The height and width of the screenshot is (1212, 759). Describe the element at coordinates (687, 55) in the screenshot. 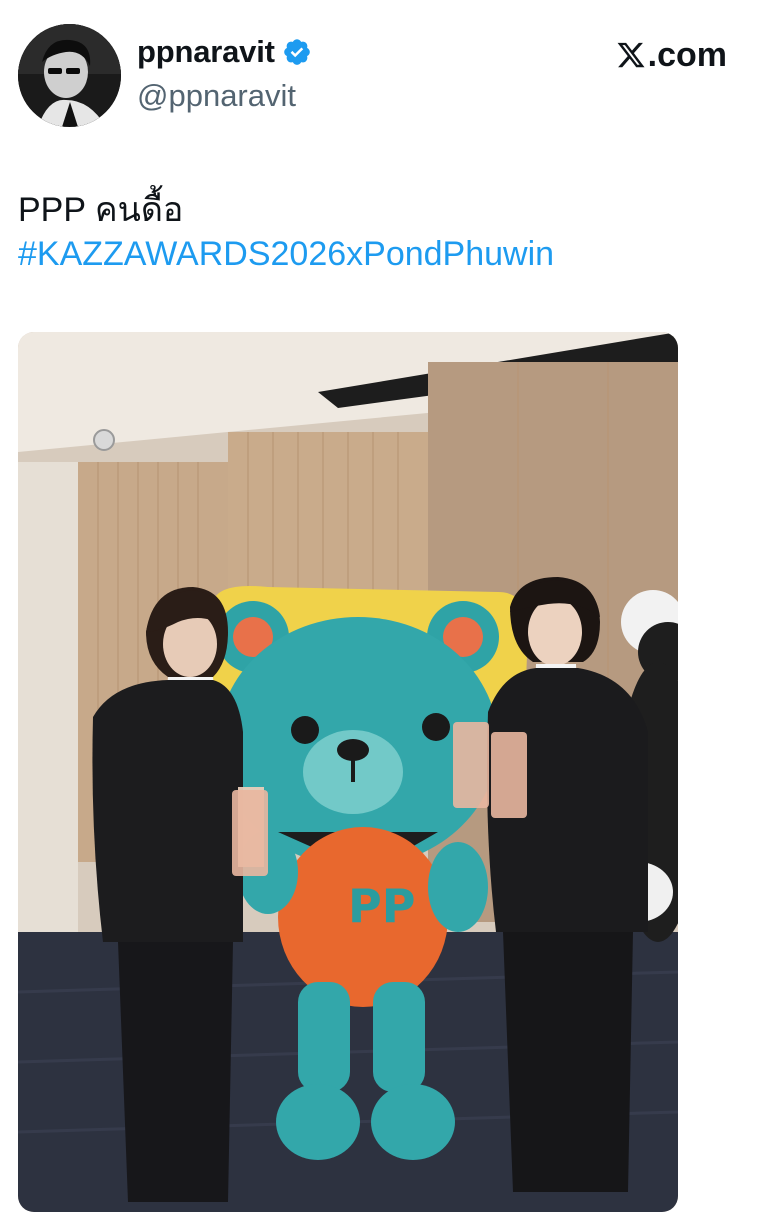

I see `x-brand-site: .com` at that location.